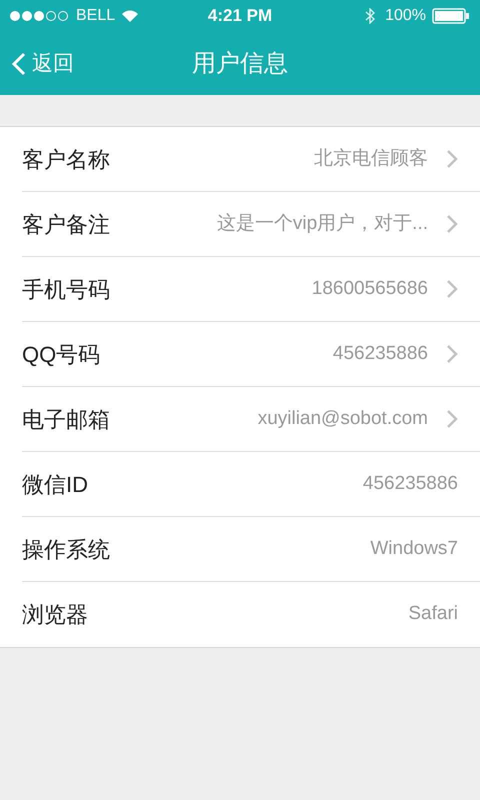  Describe the element at coordinates (240, 63) in the screenshot. I see `page-title: 用户信息` at that location.